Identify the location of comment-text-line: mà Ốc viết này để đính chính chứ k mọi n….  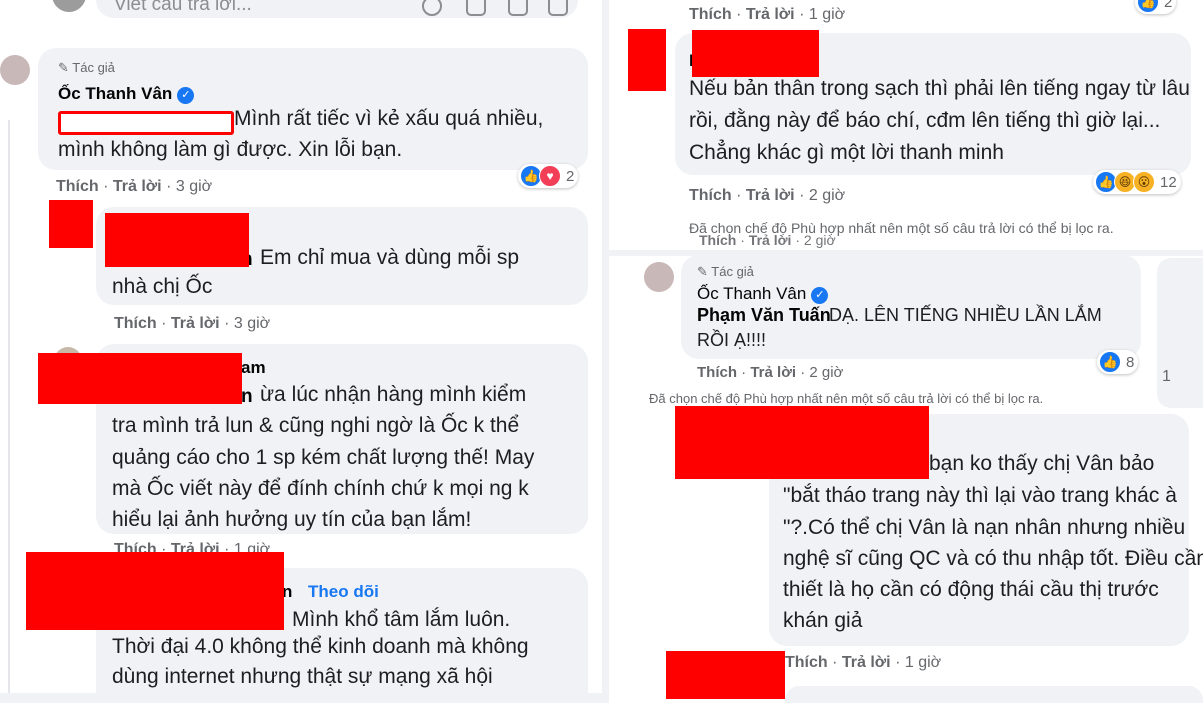
(320, 488).